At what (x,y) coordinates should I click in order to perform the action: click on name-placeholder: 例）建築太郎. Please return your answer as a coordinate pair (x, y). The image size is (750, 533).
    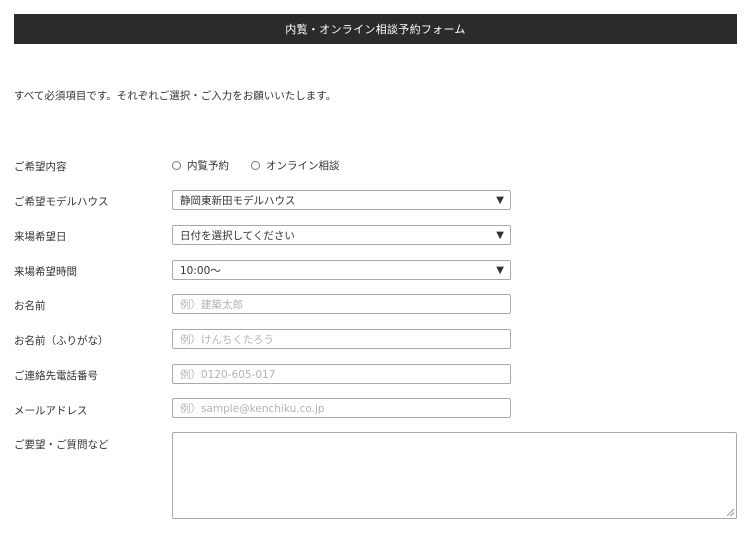
    Looking at the image, I should click on (211, 304).